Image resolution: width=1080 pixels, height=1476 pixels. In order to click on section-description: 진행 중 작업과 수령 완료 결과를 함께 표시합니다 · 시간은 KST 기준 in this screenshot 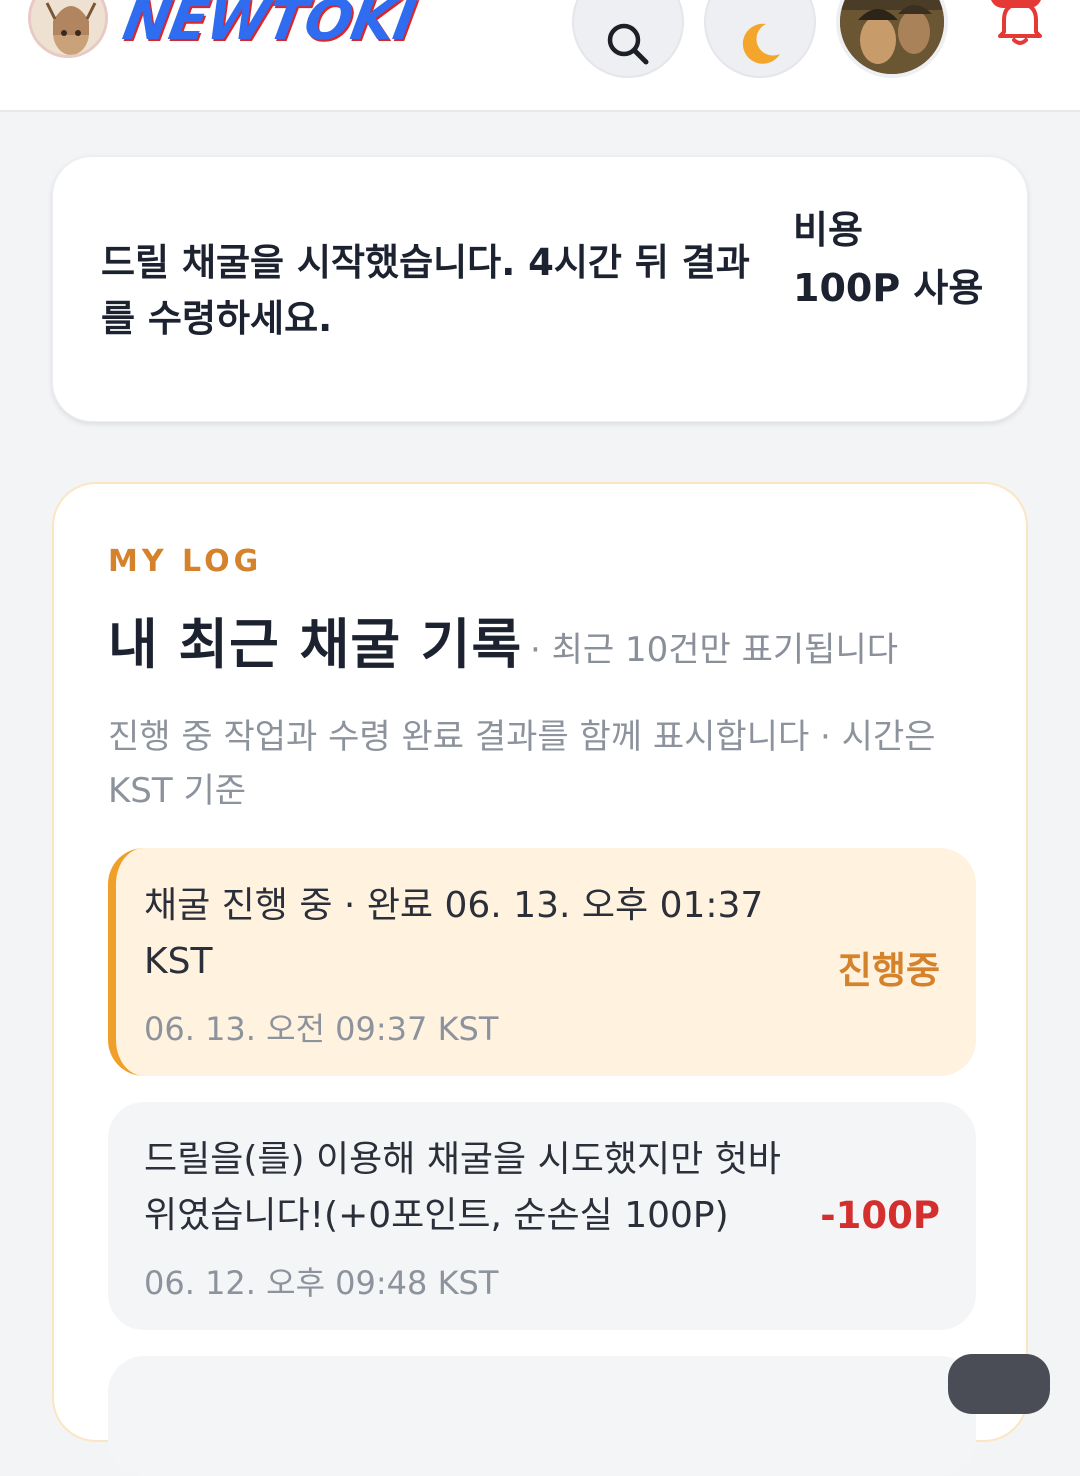, I will do `click(522, 764)`.